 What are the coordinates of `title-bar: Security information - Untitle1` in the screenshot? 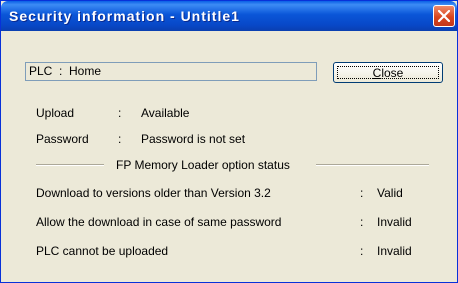 It's located at (229, 16).